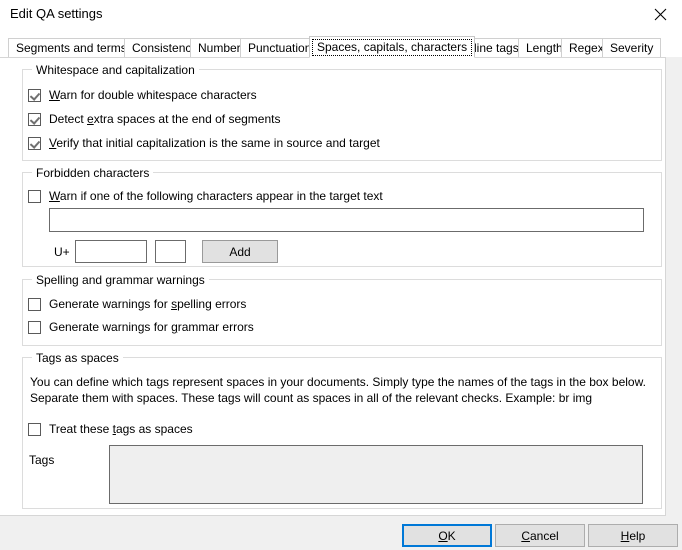  What do you see at coordinates (90, 119) in the screenshot?
I see `accel-char: e` at bounding box center [90, 119].